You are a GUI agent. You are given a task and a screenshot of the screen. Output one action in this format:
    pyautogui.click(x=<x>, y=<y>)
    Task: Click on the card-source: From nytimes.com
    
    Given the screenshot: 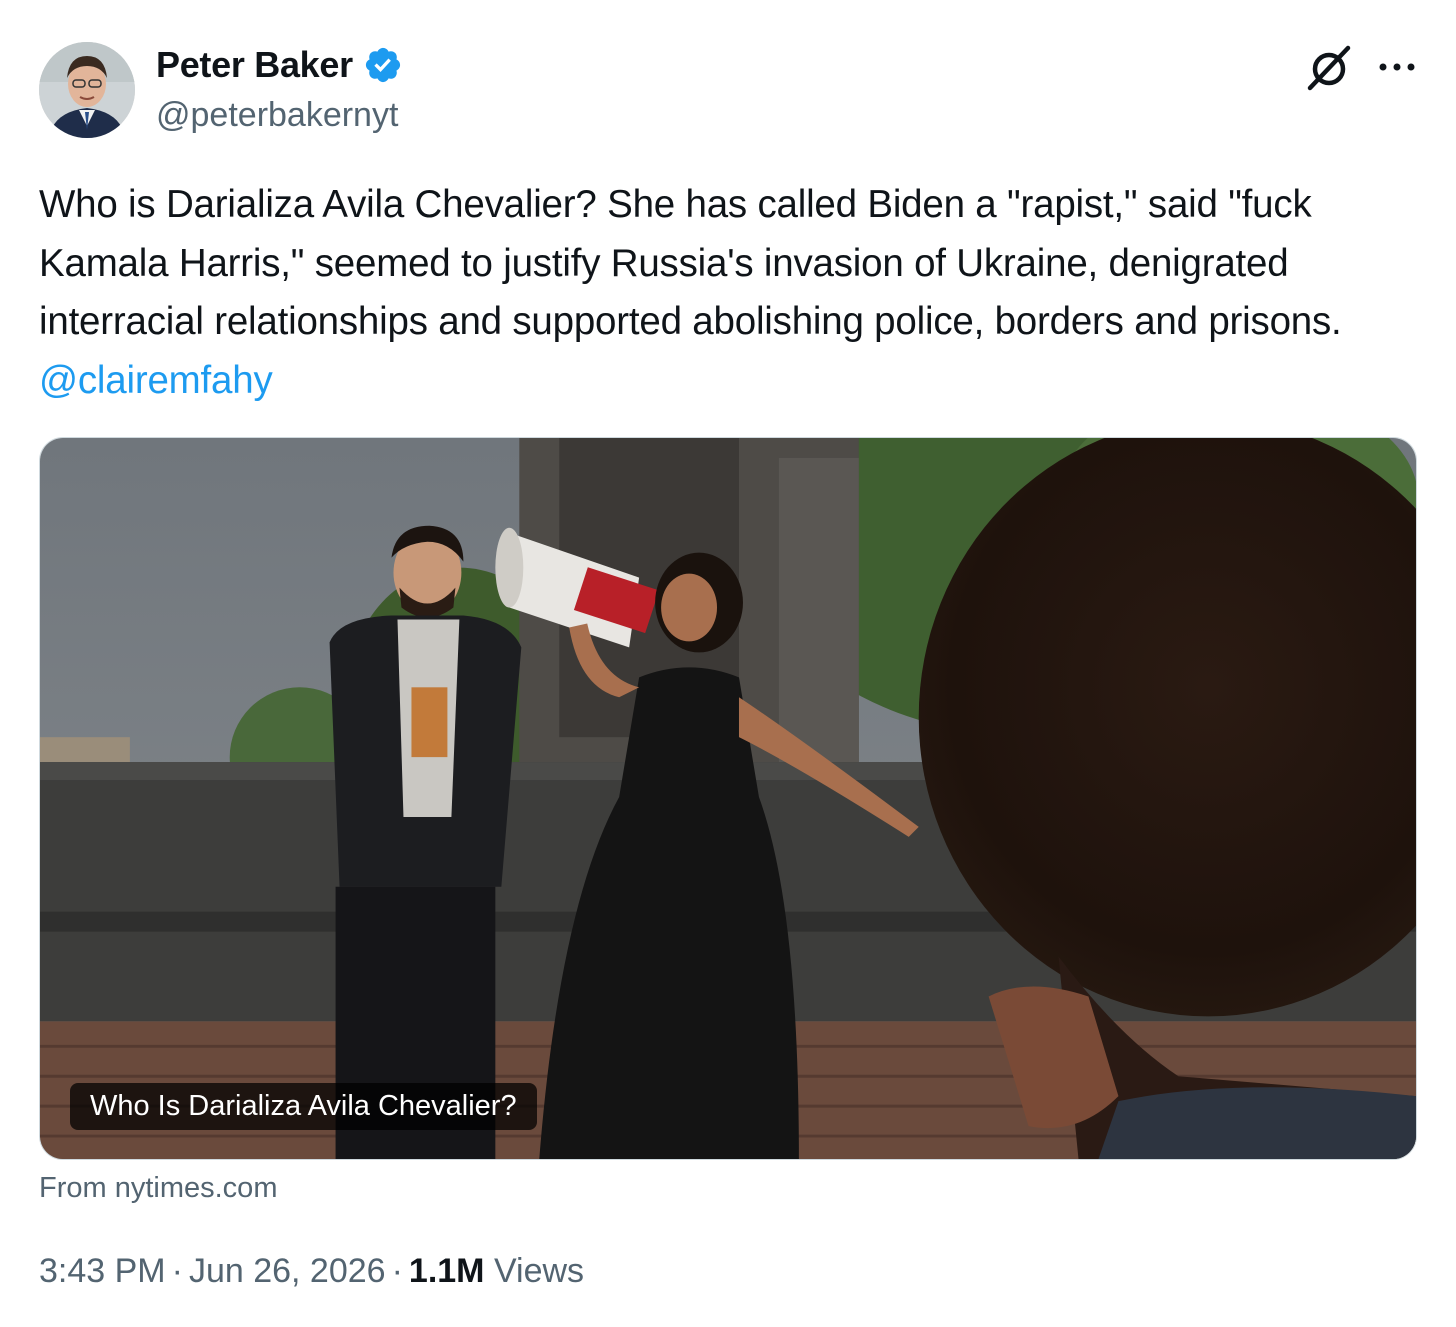 What is the action you would take?
    pyautogui.click(x=158, y=1188)
    